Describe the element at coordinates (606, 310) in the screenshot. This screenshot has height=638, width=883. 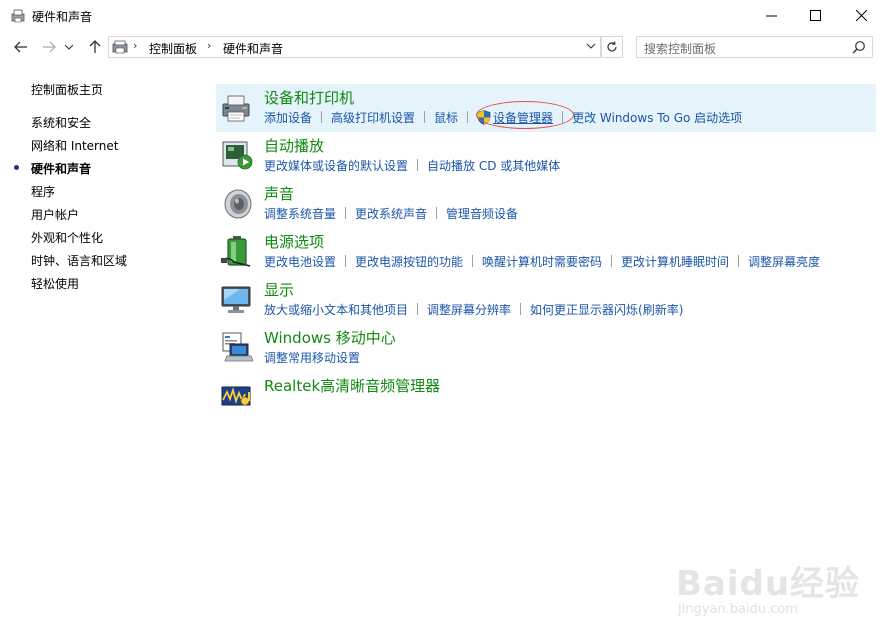
I see `monitor-flicker-link: 如何更正显示器闪烁(刷新率)` at that location.